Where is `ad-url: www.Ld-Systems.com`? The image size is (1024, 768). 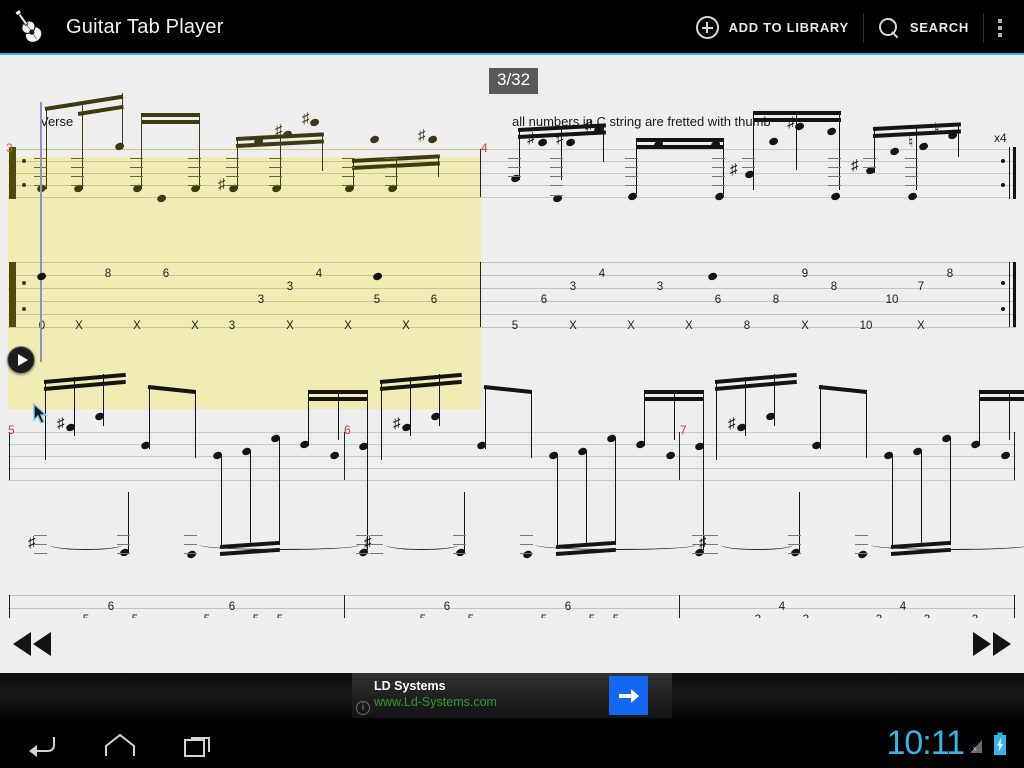 ad-url: www.Ld-Systems.com is located at coordinates (435, 702).